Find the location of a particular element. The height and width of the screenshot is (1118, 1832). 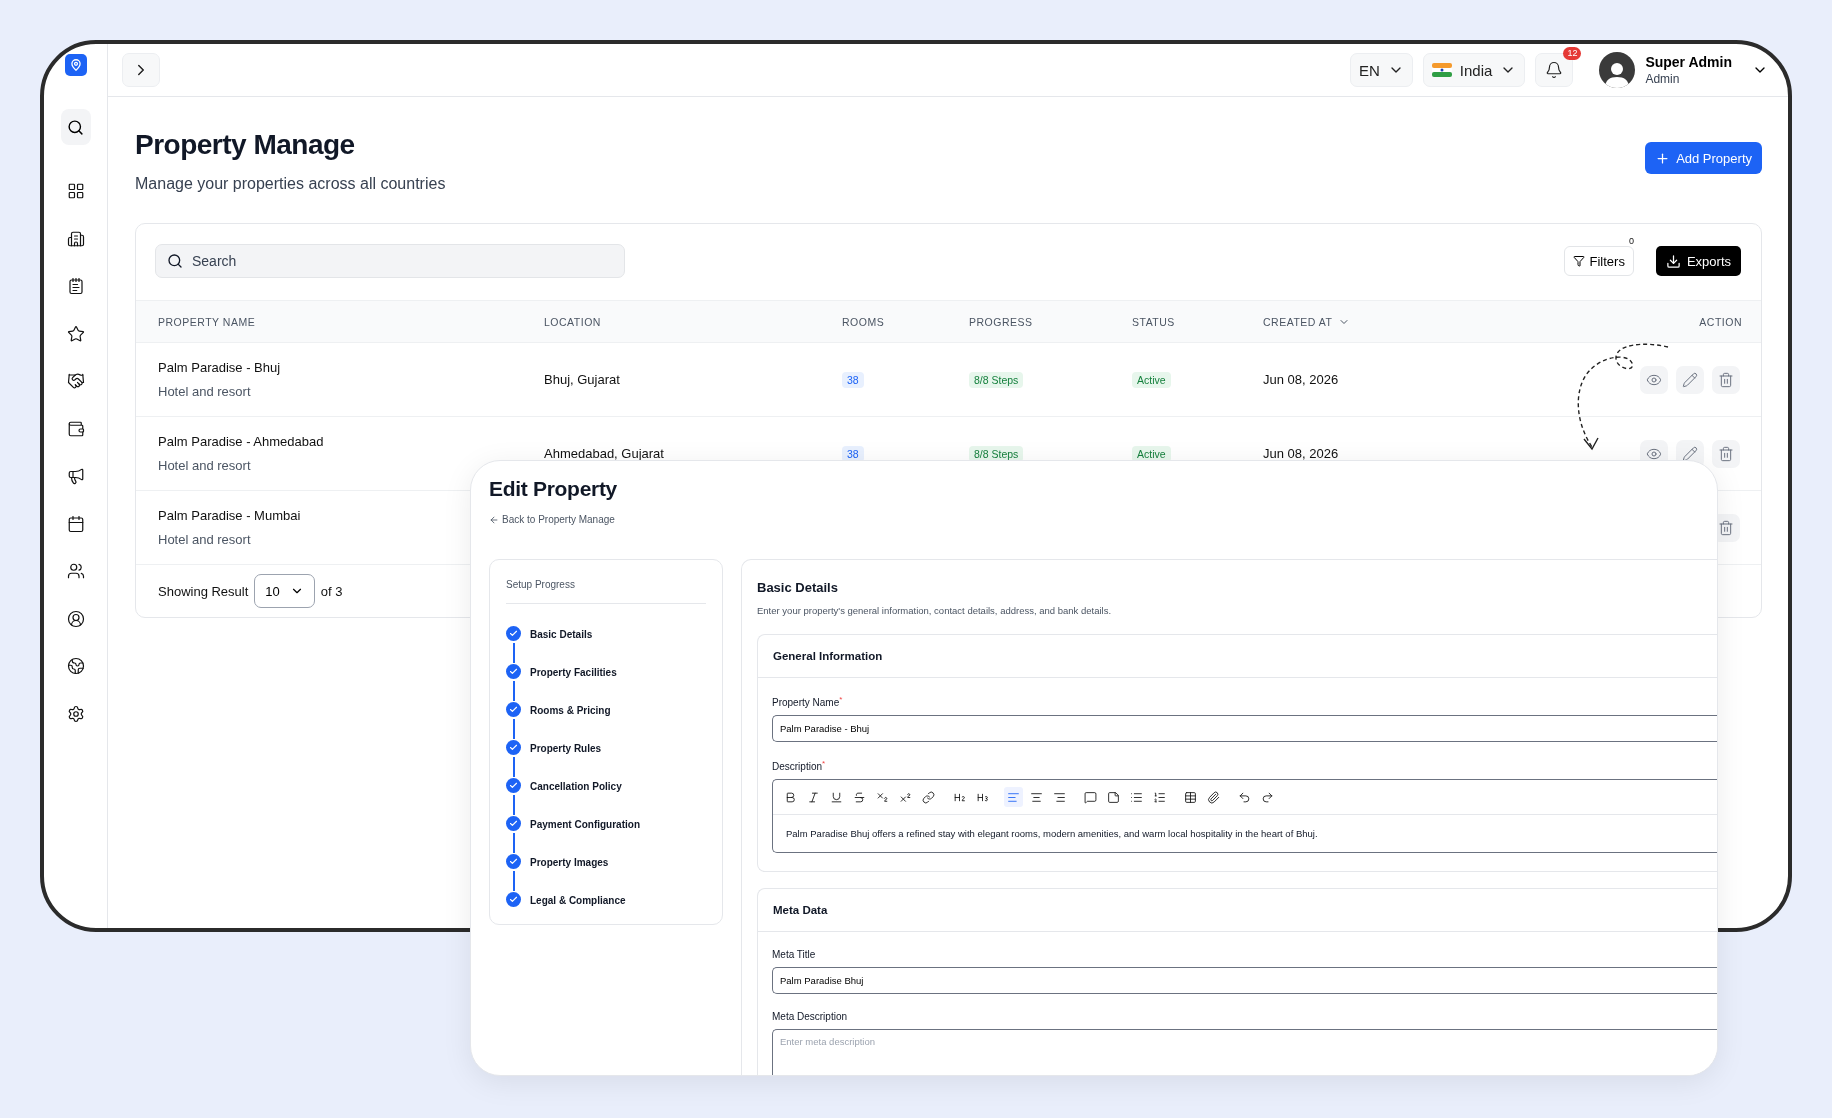

panel-title: Edit Property is located at coordinates (553, 489).